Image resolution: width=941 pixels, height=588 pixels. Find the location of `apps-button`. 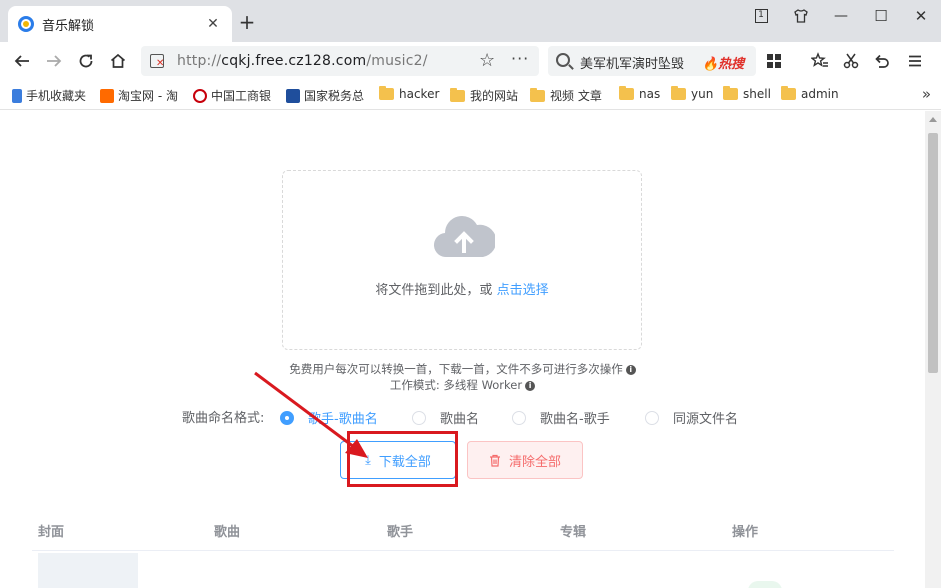

apps-button is located at coordinates (774, 61).